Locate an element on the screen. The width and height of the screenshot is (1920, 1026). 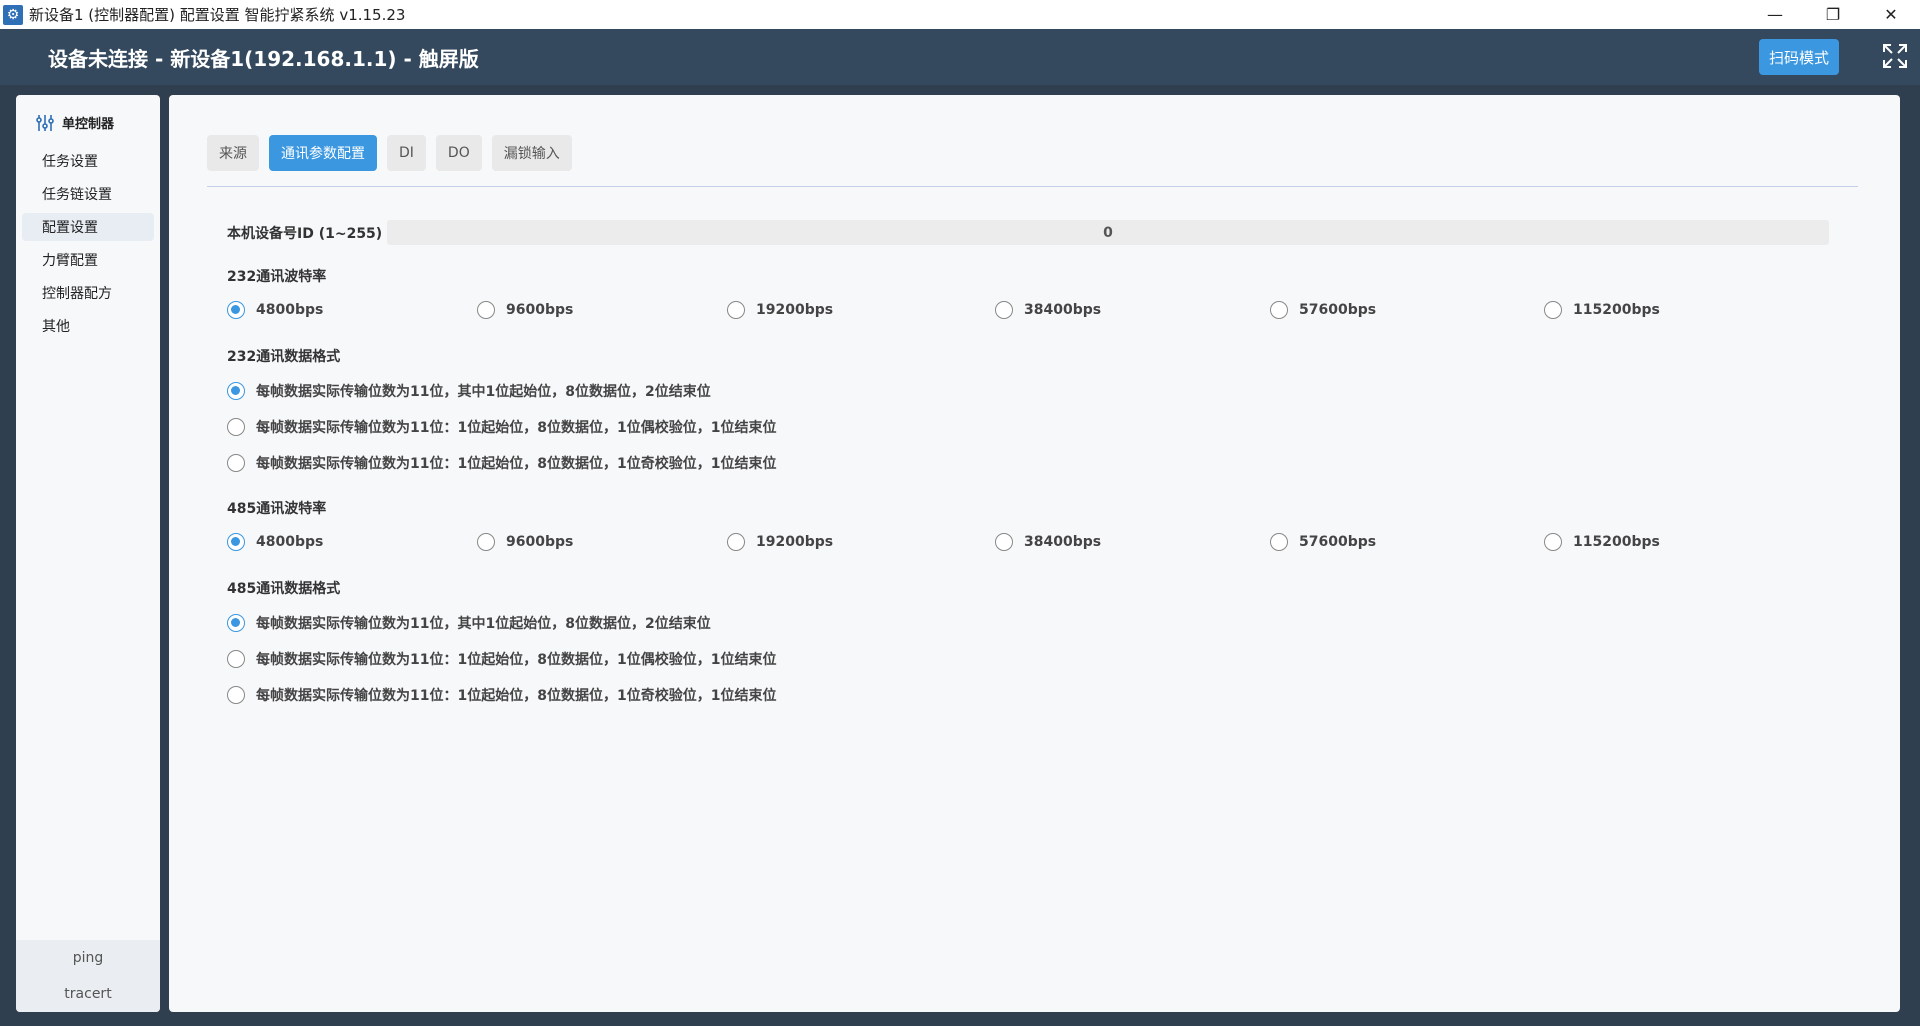
baud232-option: 19200bps is located at coordinates (780, 310).